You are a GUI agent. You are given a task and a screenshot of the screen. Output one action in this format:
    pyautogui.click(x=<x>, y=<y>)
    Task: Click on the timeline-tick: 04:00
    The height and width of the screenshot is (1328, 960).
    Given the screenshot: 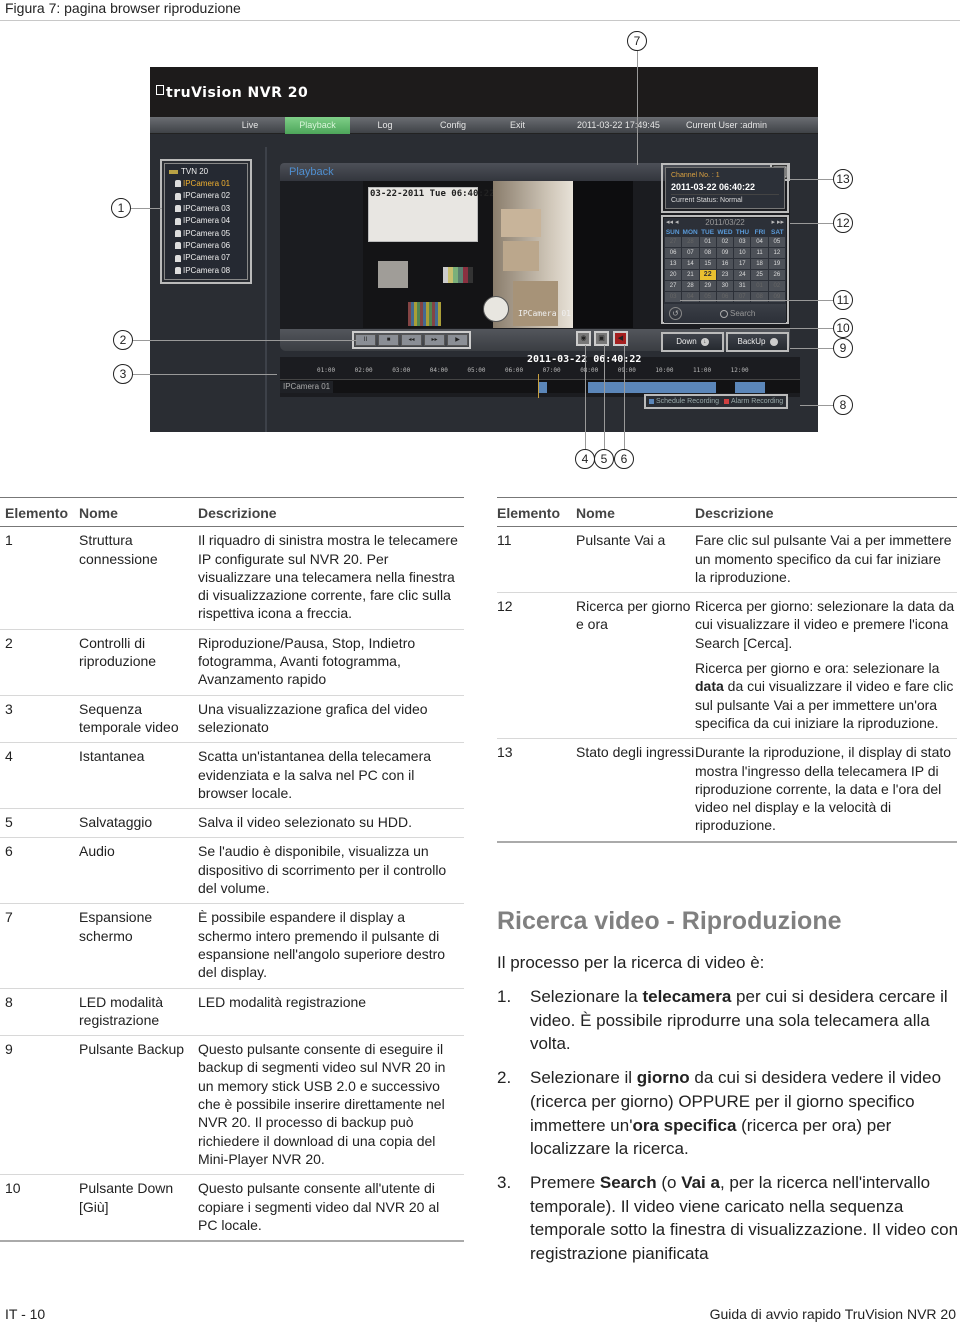 What is the action you would take?
    pyautogui.click(x=438, y=370)
    